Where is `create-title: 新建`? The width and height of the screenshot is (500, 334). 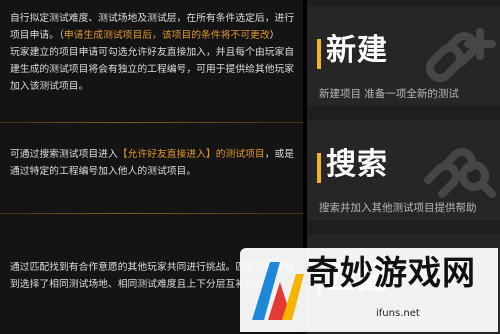 create-title: 新建 is located at coordinates (357, 50).